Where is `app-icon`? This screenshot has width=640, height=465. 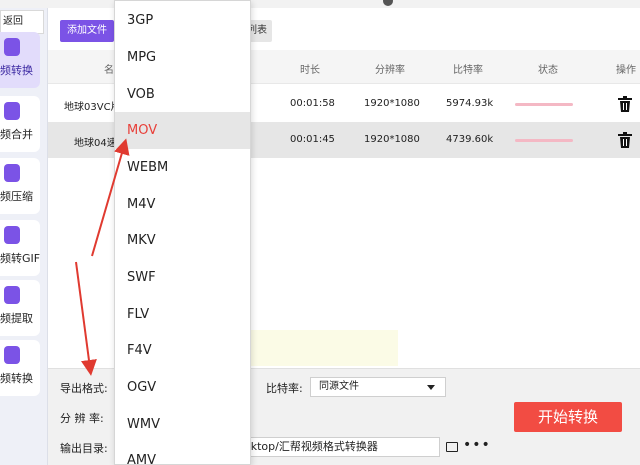 app-icon is located at coordinates (388, 3).